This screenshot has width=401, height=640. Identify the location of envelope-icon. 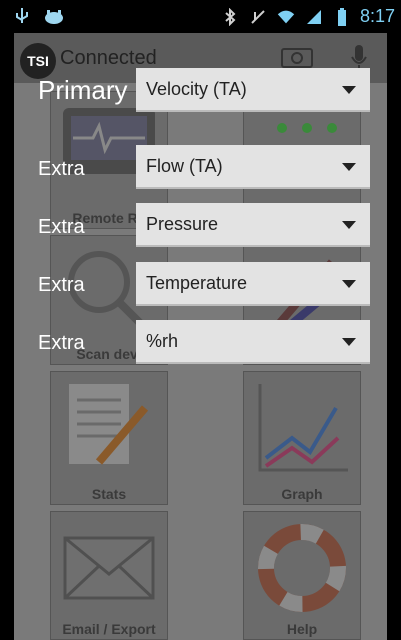
(109, 568).